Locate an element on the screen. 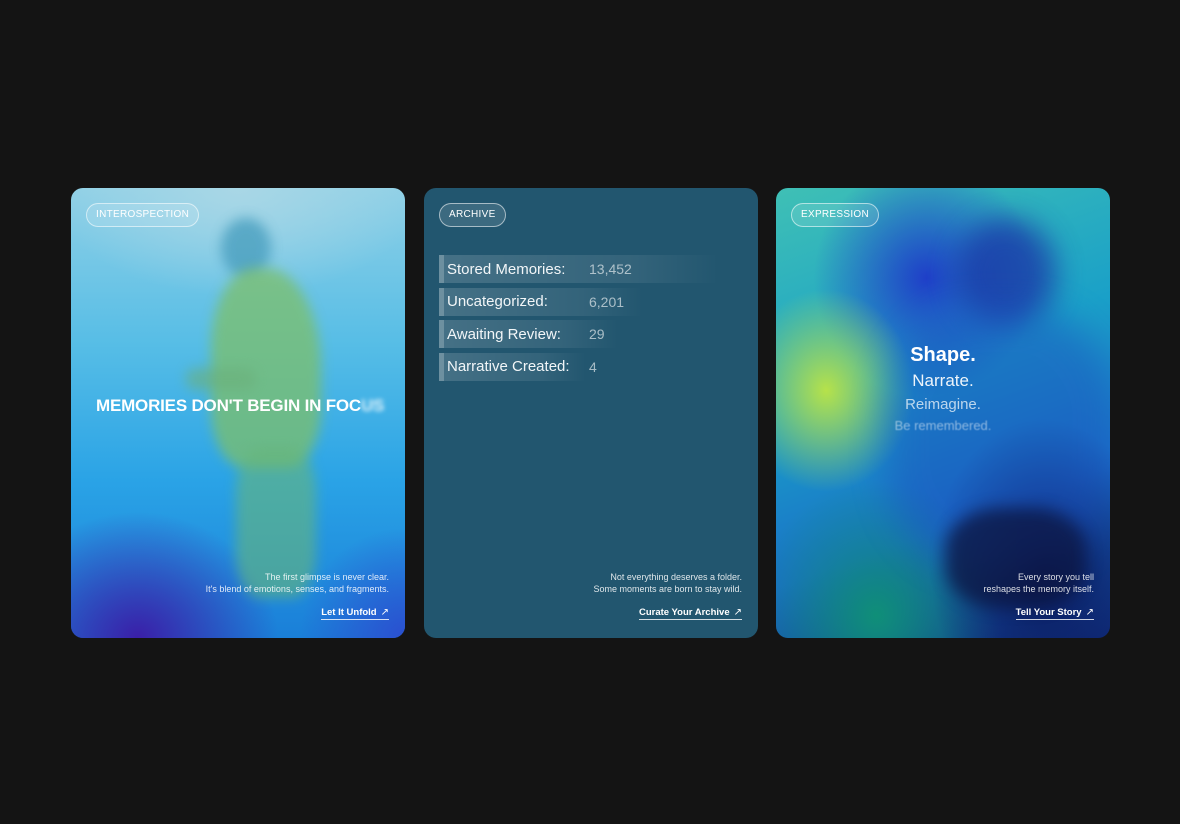  stat-label: Awaiting Review: is located at coordinates (504, 334).